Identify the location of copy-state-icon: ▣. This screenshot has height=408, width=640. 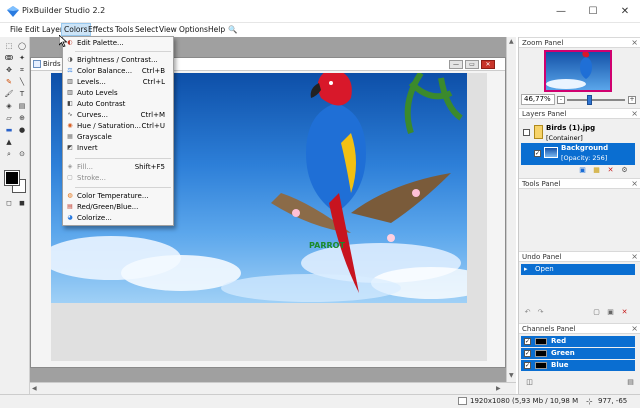
(610, 312).